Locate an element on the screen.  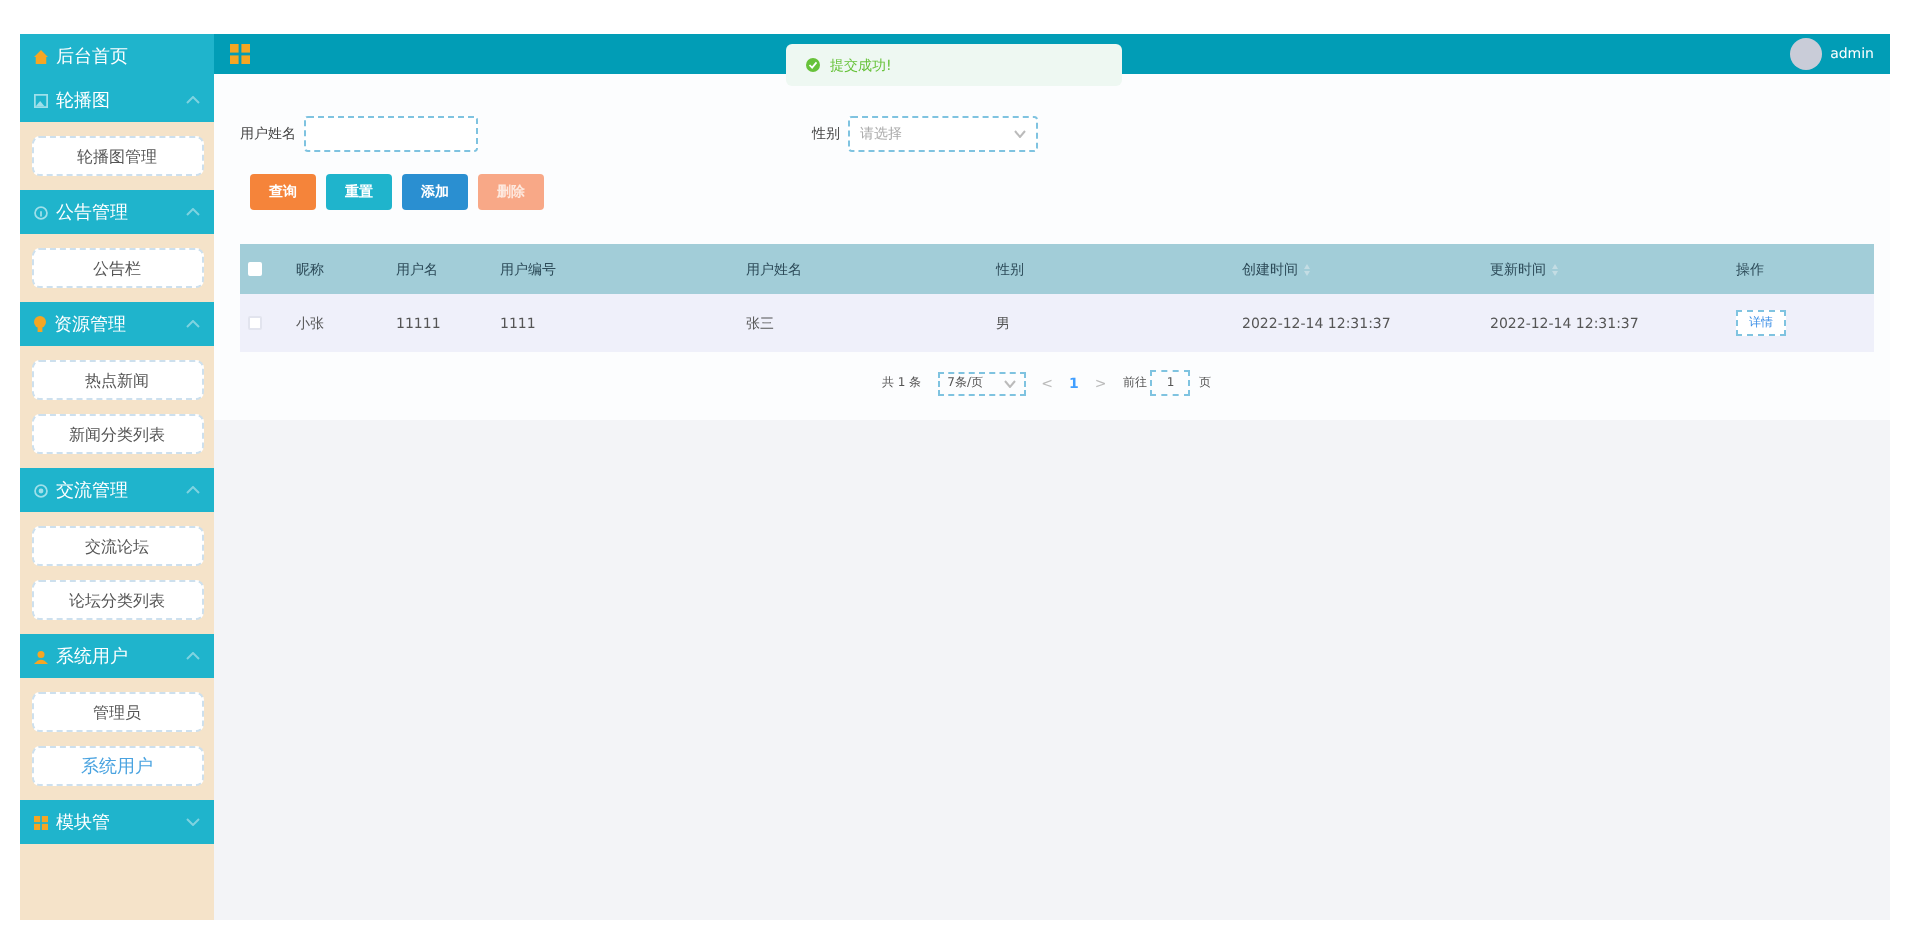
info-icon is located at coordinates (41, 212).